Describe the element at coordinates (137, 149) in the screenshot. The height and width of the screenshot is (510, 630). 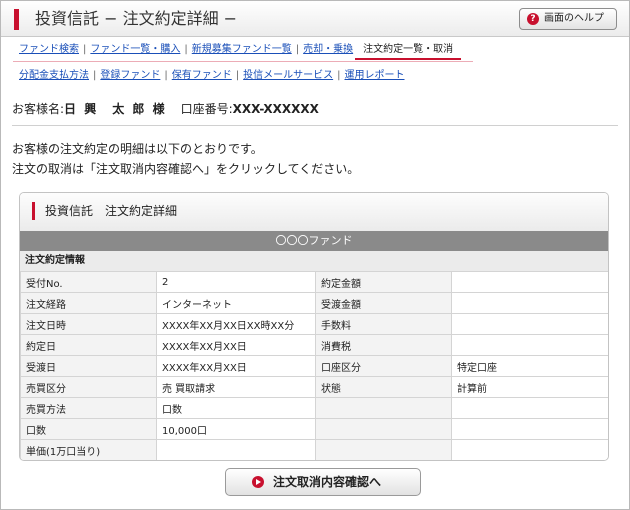
I see `intro-line-1: お客様の注文約定の明細は以下のとおりです。` at that location.